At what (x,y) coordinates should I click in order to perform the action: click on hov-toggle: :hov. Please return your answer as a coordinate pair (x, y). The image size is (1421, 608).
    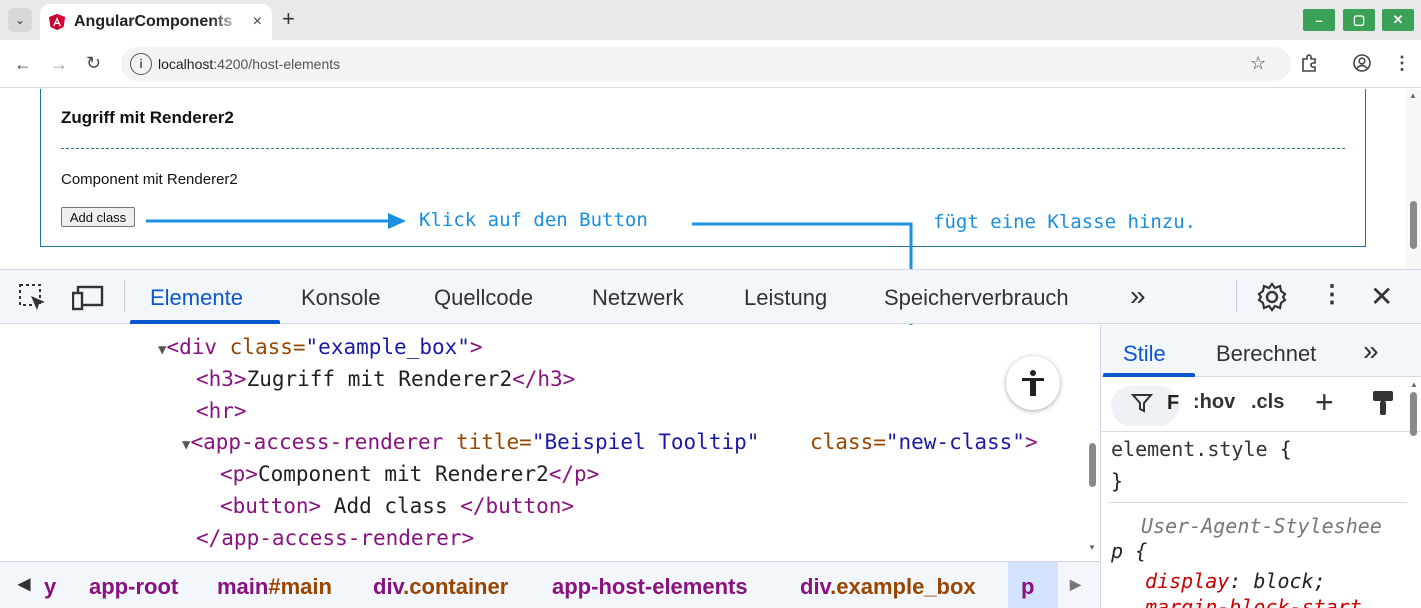
    Looking at the image, I should click on (1214, 402).